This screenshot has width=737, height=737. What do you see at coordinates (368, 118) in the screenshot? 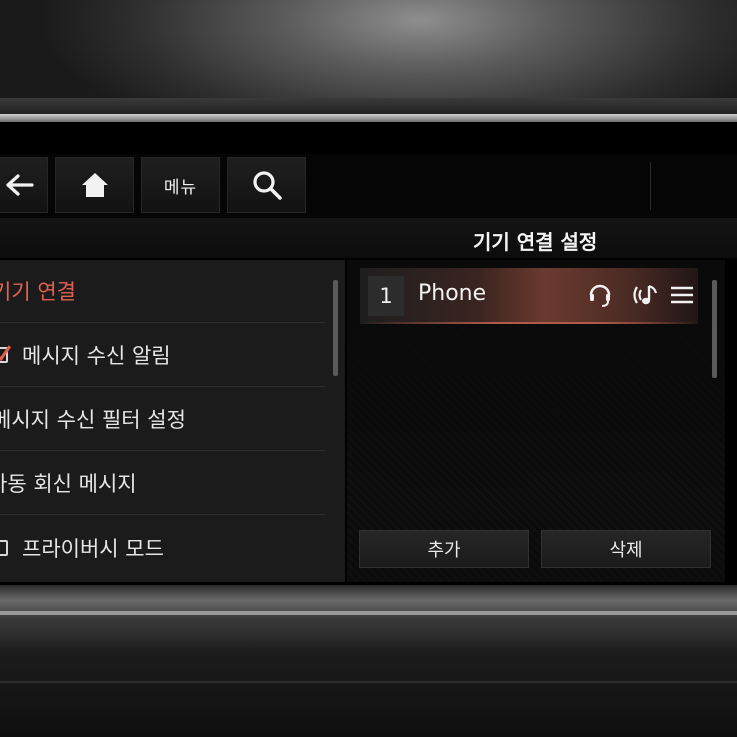
I see `screen-bezel` at bounding box center [368, 118].